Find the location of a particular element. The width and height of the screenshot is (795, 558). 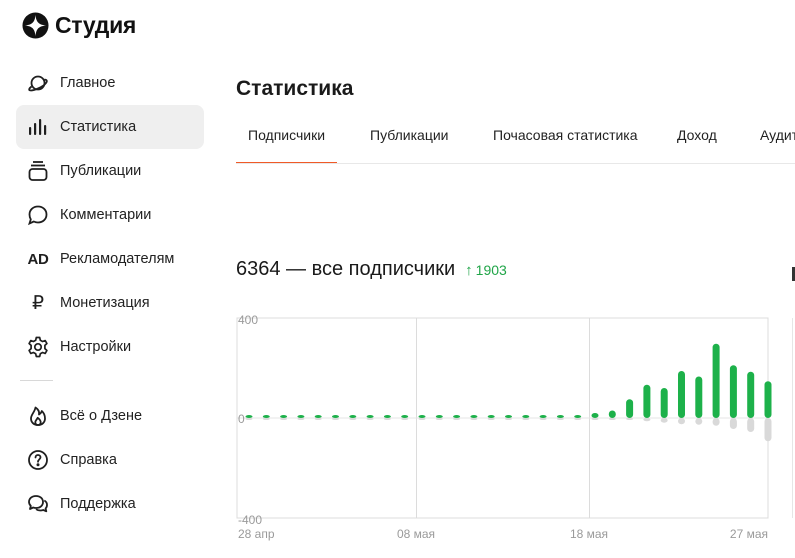

chart-y-tick-label: 0 is located at coordinates (241, 419).